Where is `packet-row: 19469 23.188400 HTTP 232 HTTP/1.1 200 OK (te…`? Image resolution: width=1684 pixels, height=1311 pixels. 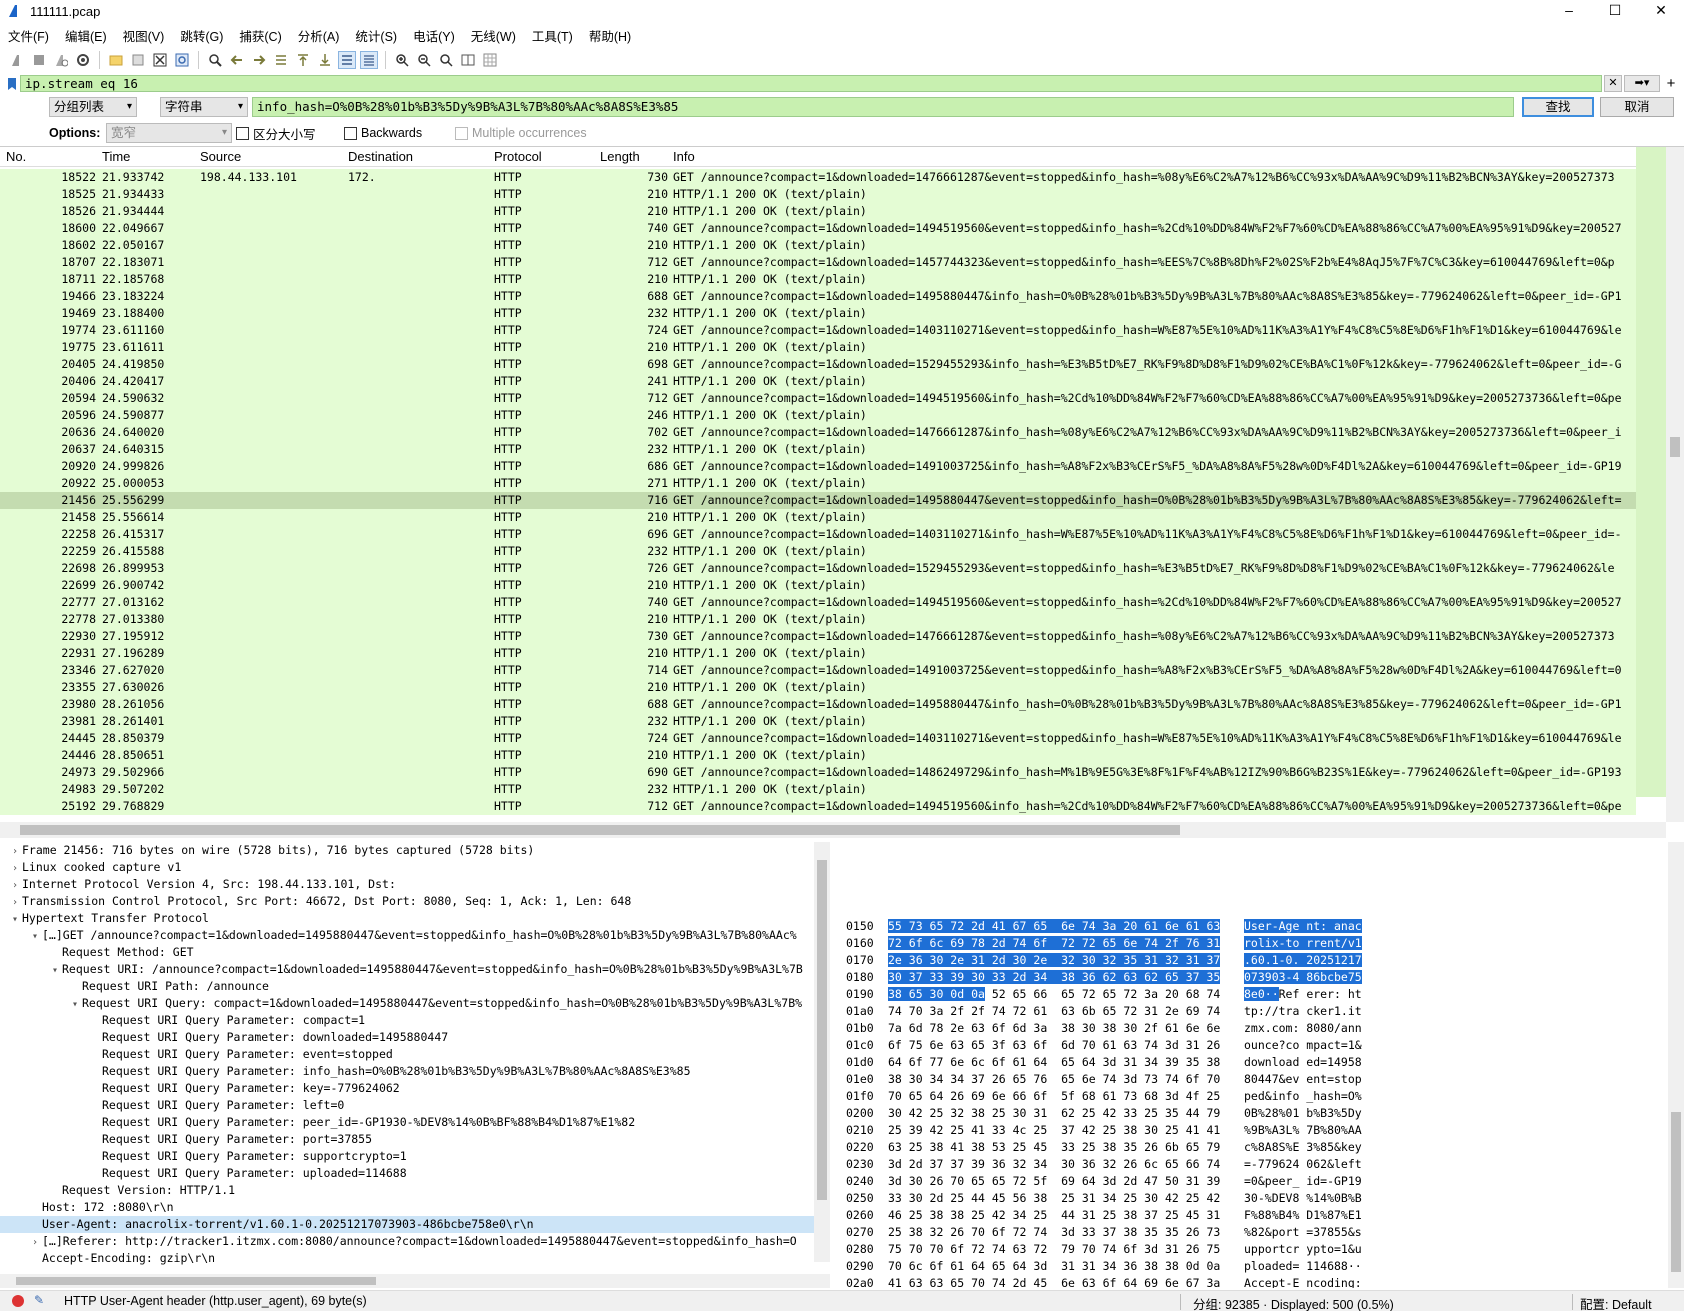
packet-row: 19469 23.188400 HTTP 232 HTTP/1.1 200 OK (te… is located at coordinates (818, 313).